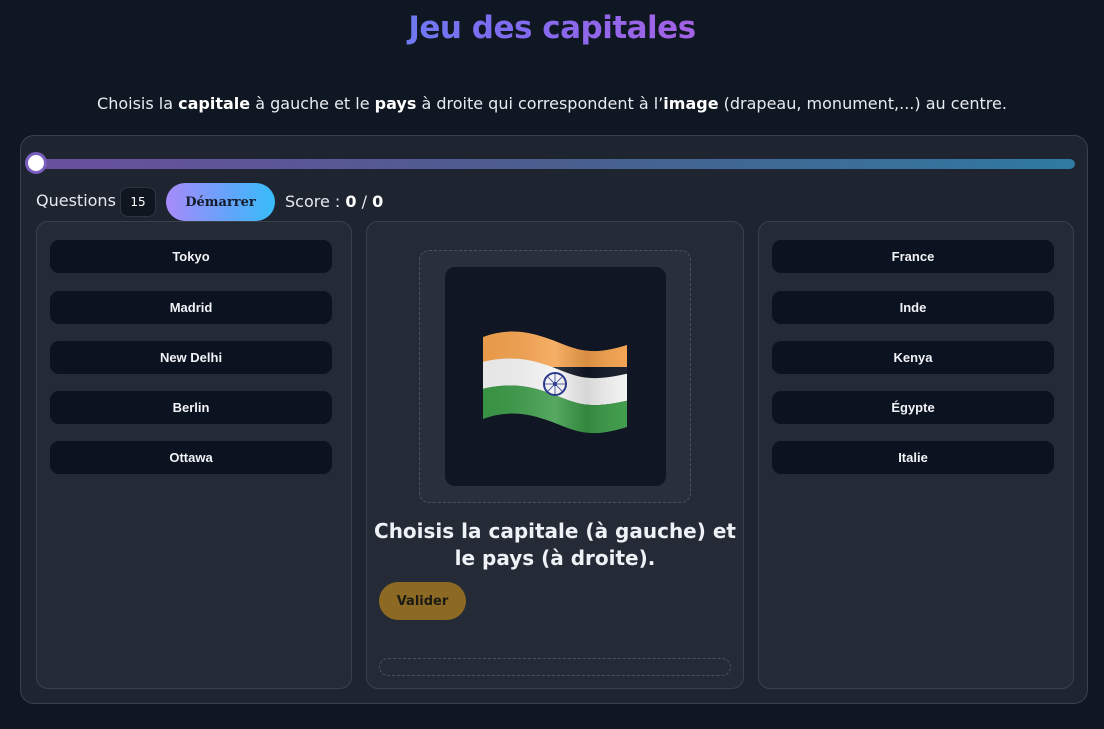 Image resolution: width=1104 pixels, height=729 pixels. What do you see at coordinates (395, 103) in the screenshot?
I see `instructions-bold-country: pays` at bounding box center [395, 103].